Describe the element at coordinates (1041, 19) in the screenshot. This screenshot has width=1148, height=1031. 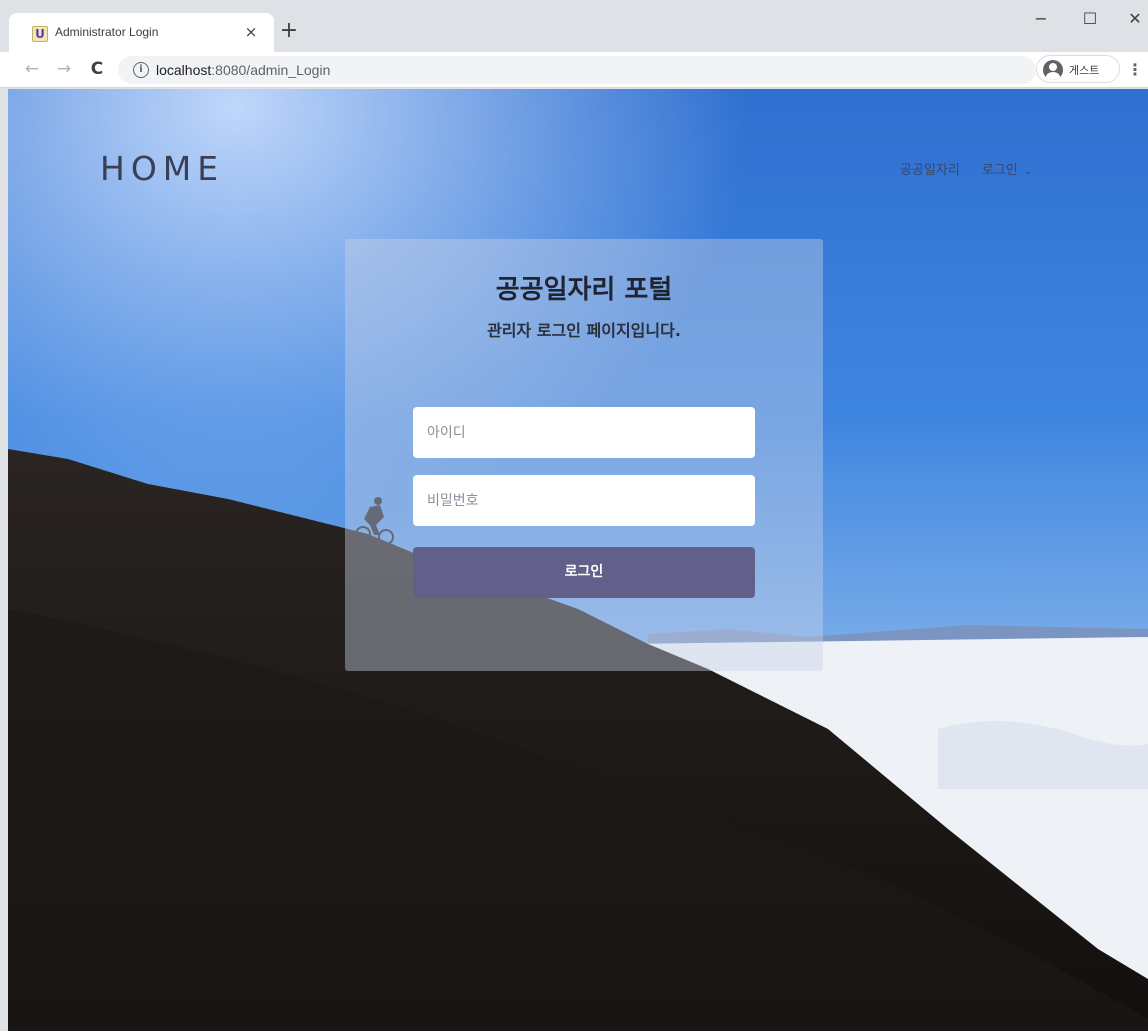
I see `window-minimize-button: −` at that location.